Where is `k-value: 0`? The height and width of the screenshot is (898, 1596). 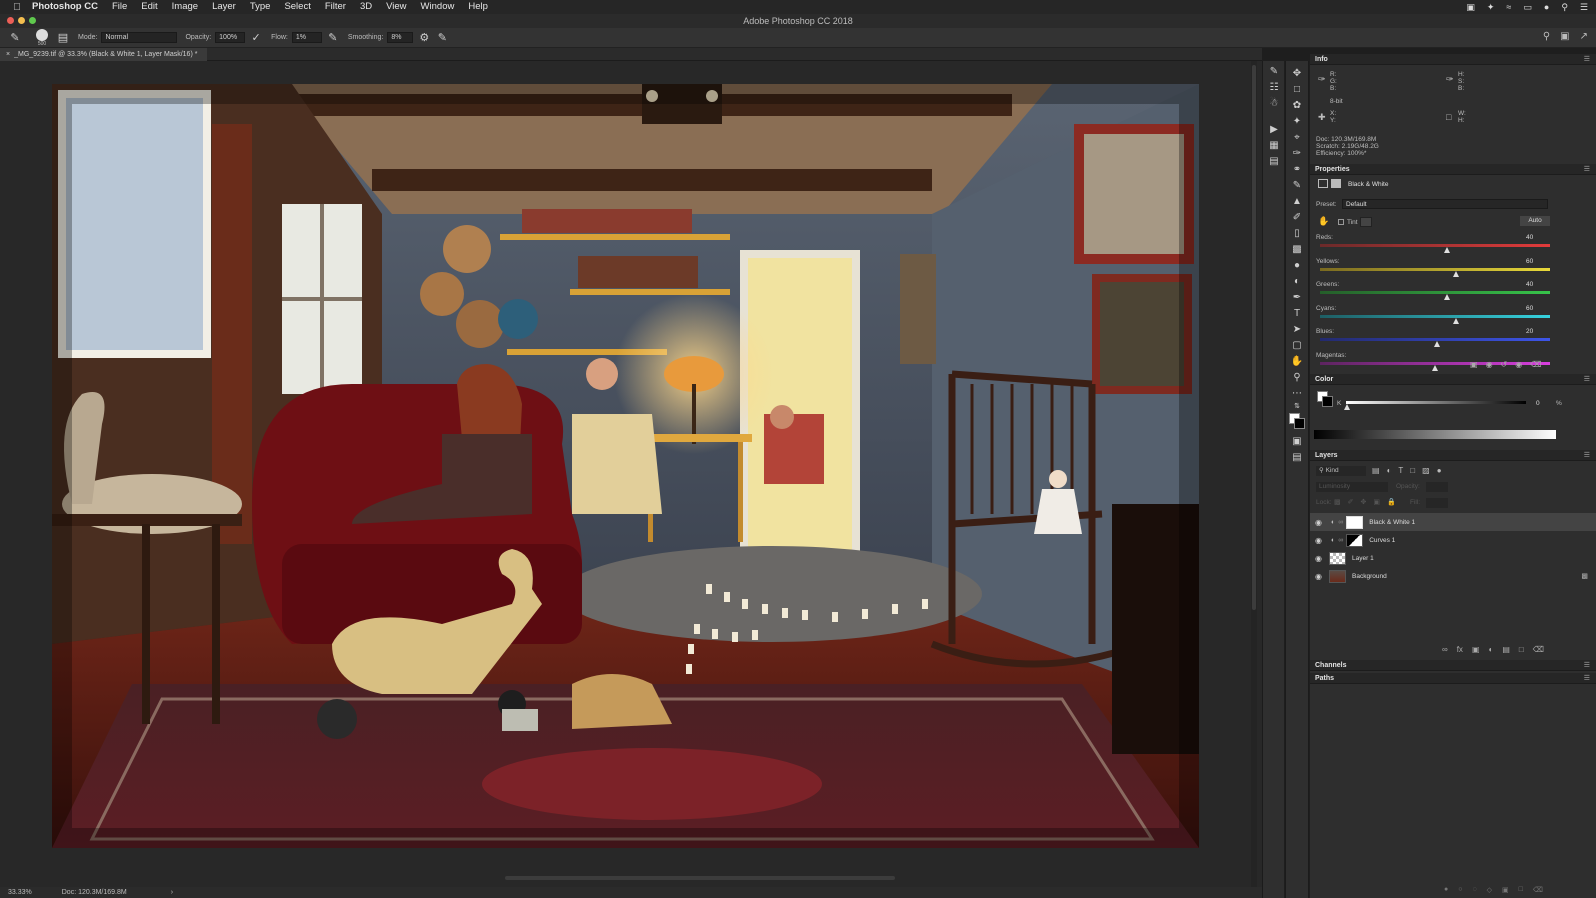
k-value: 0 is located at coordinates (1538, 403).